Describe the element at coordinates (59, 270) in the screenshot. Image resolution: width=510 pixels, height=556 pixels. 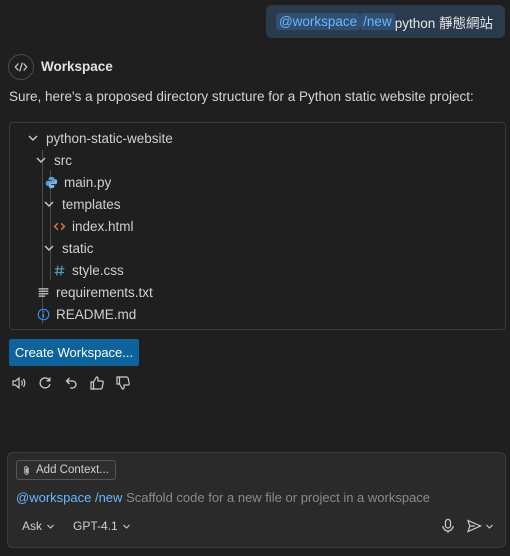
I see `css-file-icon` at that location.